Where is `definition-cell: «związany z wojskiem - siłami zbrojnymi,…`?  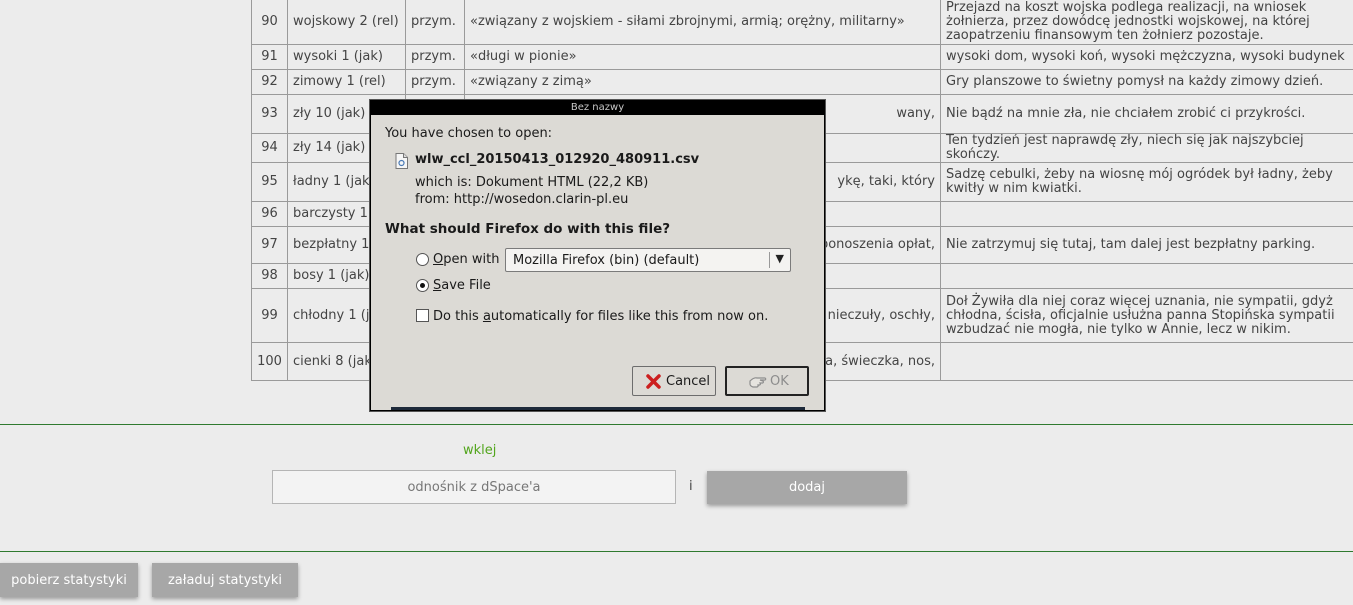 definition-cell: «związany z wojskiem - siłami zbrojnymi,… is located at coordinates (702, 22).